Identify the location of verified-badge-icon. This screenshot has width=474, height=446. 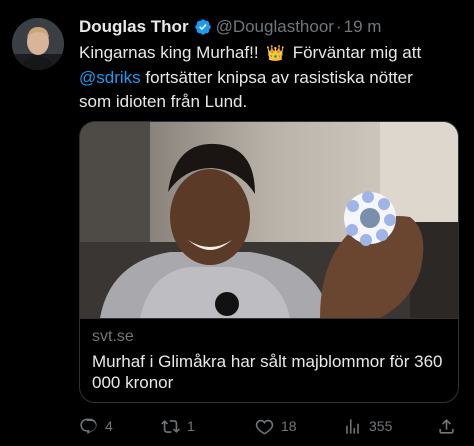
(203, 27).